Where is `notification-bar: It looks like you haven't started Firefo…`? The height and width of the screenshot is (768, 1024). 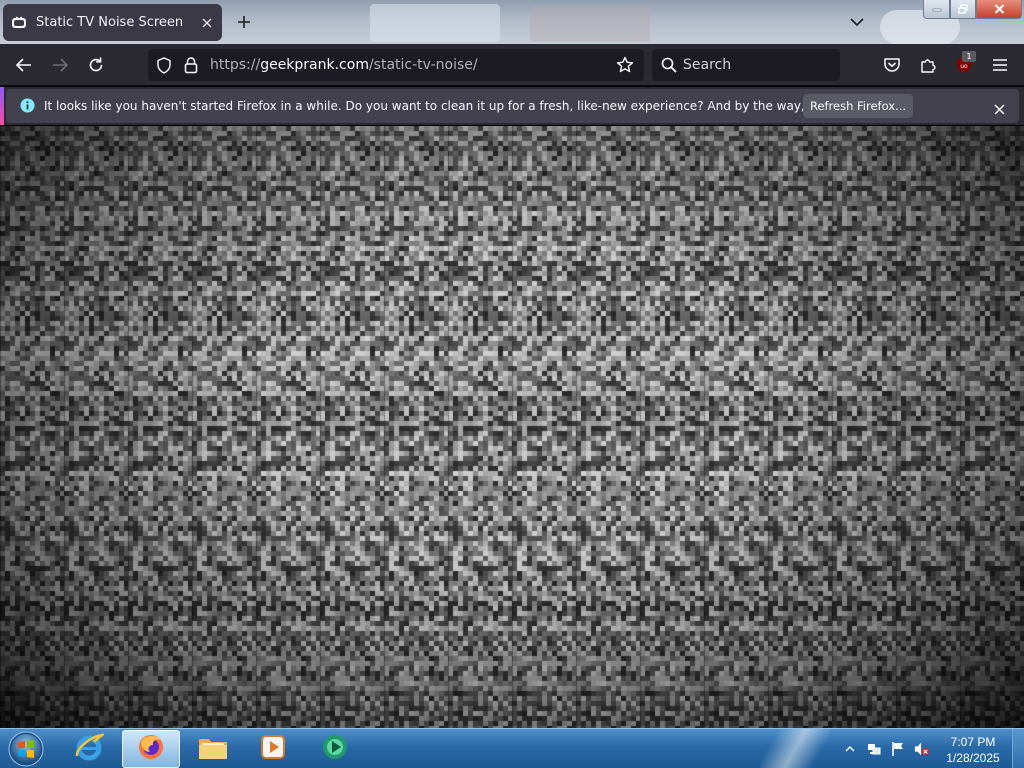
notification-bar: It looks like you haven't started Firefo… is located at coordinates (512, 106).